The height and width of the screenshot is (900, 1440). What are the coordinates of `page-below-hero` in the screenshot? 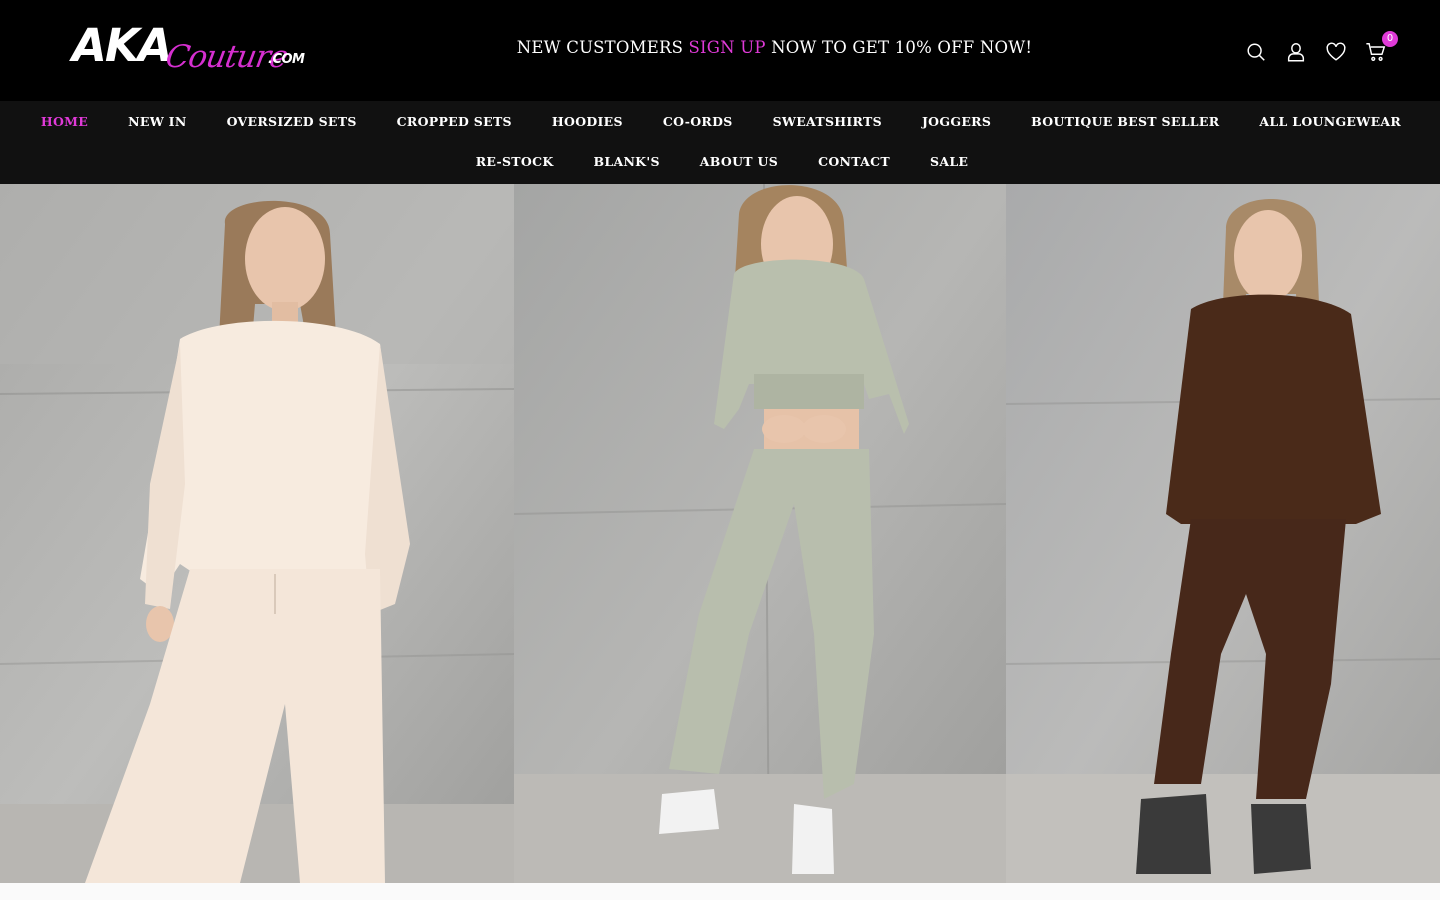 It's located at (720, 891).